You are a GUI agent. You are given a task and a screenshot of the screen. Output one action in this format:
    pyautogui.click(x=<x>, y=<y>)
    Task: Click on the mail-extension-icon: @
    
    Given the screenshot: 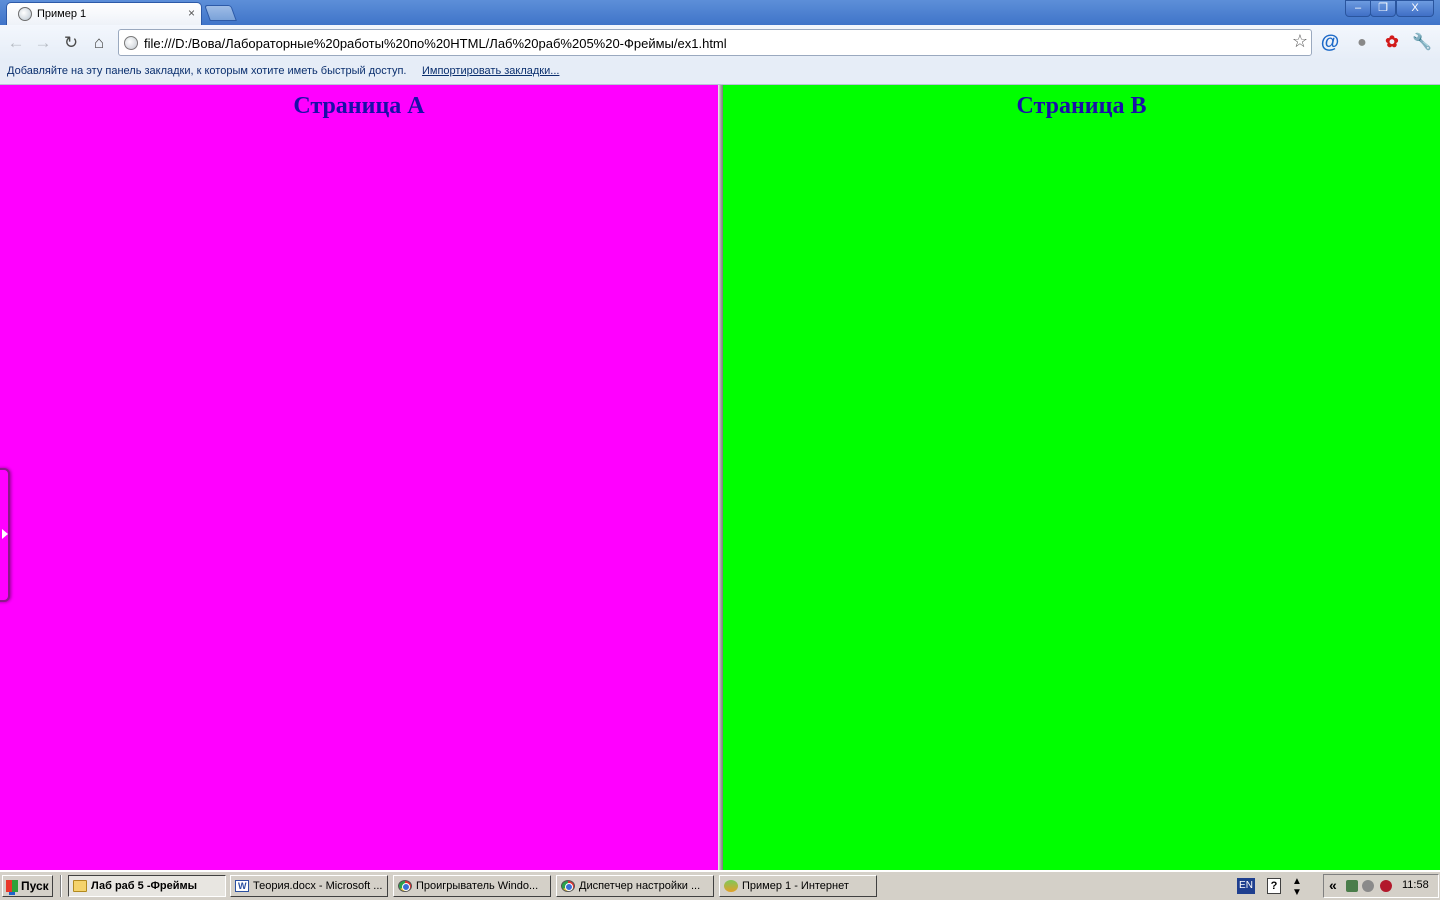 What is the action you would take?
    pyautogui.click(x=1330, y=43)
    